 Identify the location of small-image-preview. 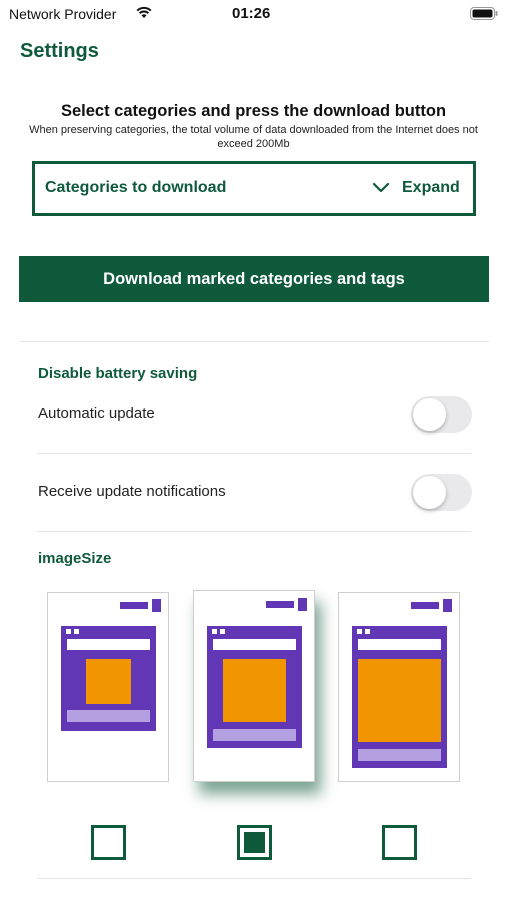
(108, 678).